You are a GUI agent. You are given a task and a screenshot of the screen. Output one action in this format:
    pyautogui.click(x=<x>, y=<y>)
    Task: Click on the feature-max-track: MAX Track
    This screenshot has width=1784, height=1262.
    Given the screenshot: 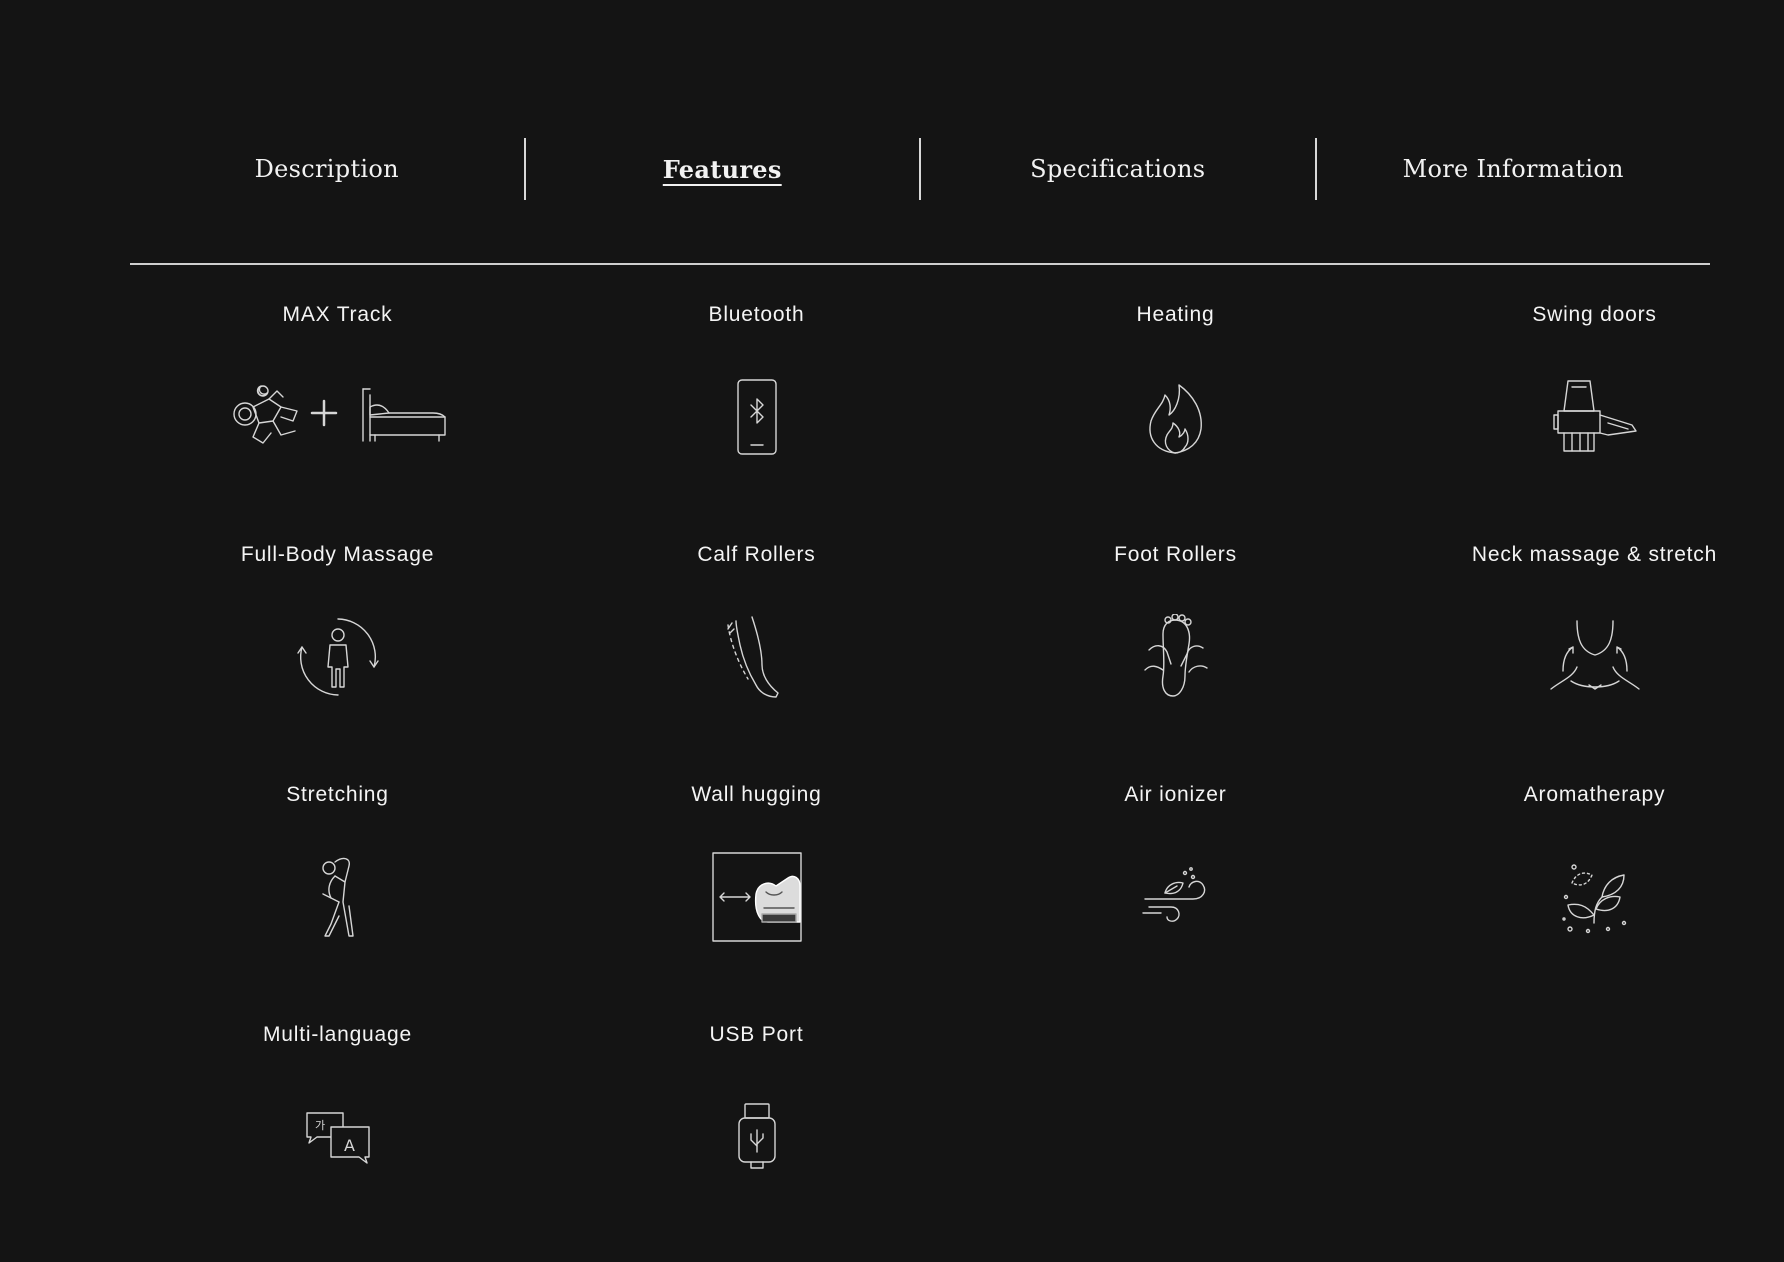 What is the action you would take?
    pyautogui.click(x=337, y=420)
    